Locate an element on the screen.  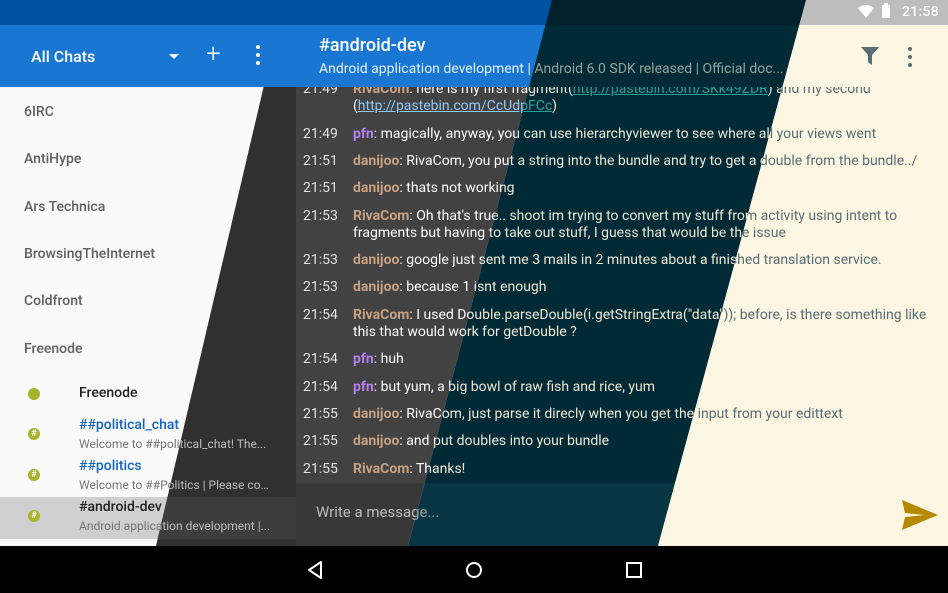
channel-name: #android-dev is located at coordinates (372, 45).